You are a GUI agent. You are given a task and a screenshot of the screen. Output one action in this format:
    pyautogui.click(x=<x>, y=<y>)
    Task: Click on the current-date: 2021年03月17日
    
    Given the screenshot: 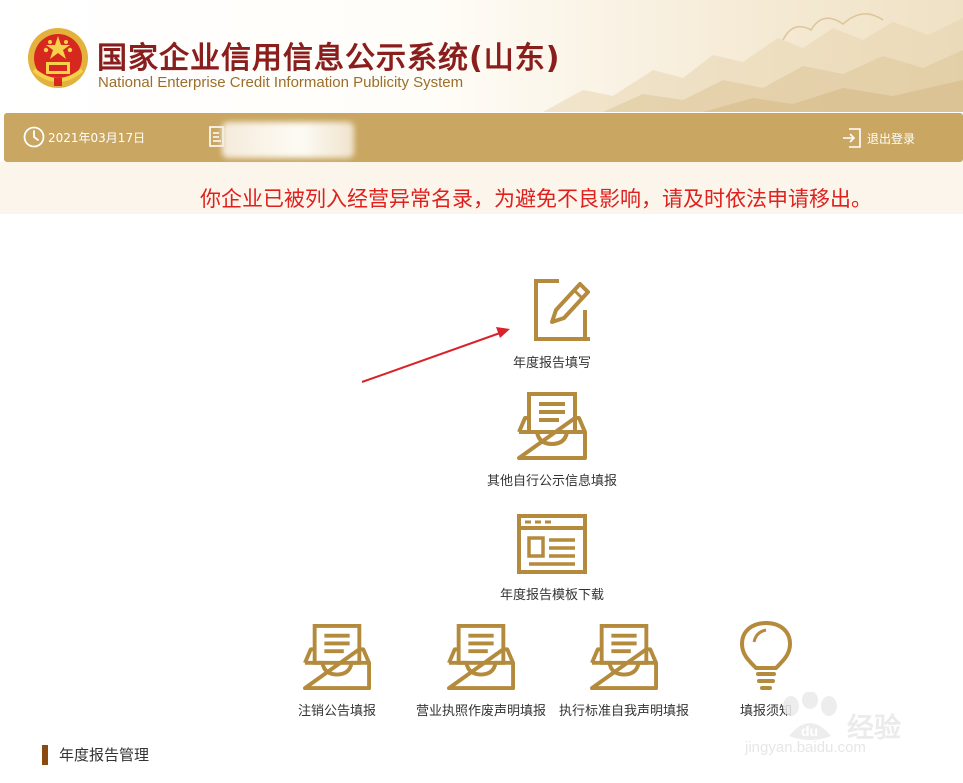 What is the action you would take?
    pyautogui.click(x=97, y=138)
    